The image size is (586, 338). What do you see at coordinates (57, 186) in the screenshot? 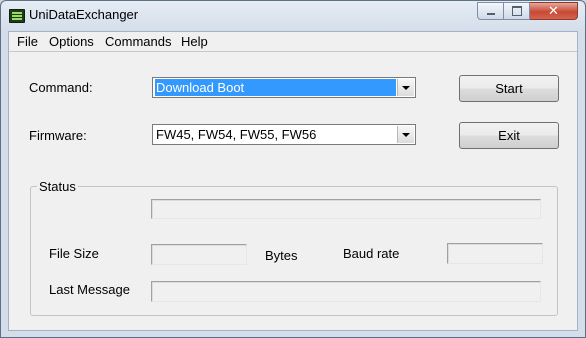
I see `status-group-title: Status` at bounding box center [57, 186].